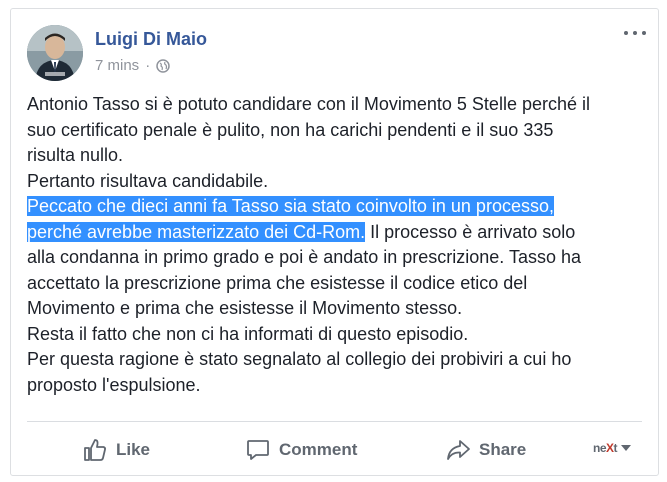 This screenshot has height=482, width=667. What do you see at coordinates (133, 449) in the screenshot?
I see `like-label: Like` at bounding box center [133, 449].